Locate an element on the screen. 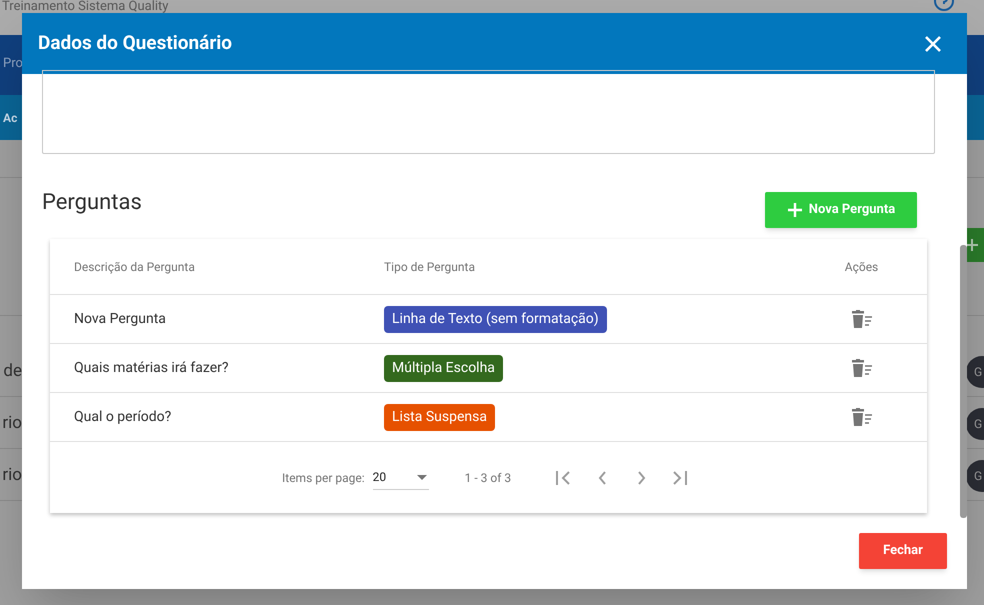 Image resolution: width=984 pixels, height=605 pixels. close-icon is located at coordinates (933, 43).